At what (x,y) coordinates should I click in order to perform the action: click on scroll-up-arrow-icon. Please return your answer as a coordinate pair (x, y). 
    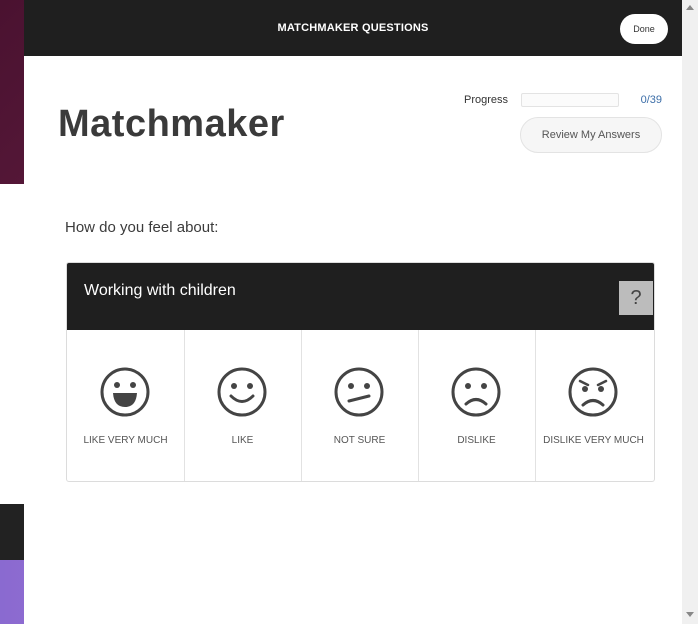
    Looking at the image, I should click on (690, 7).